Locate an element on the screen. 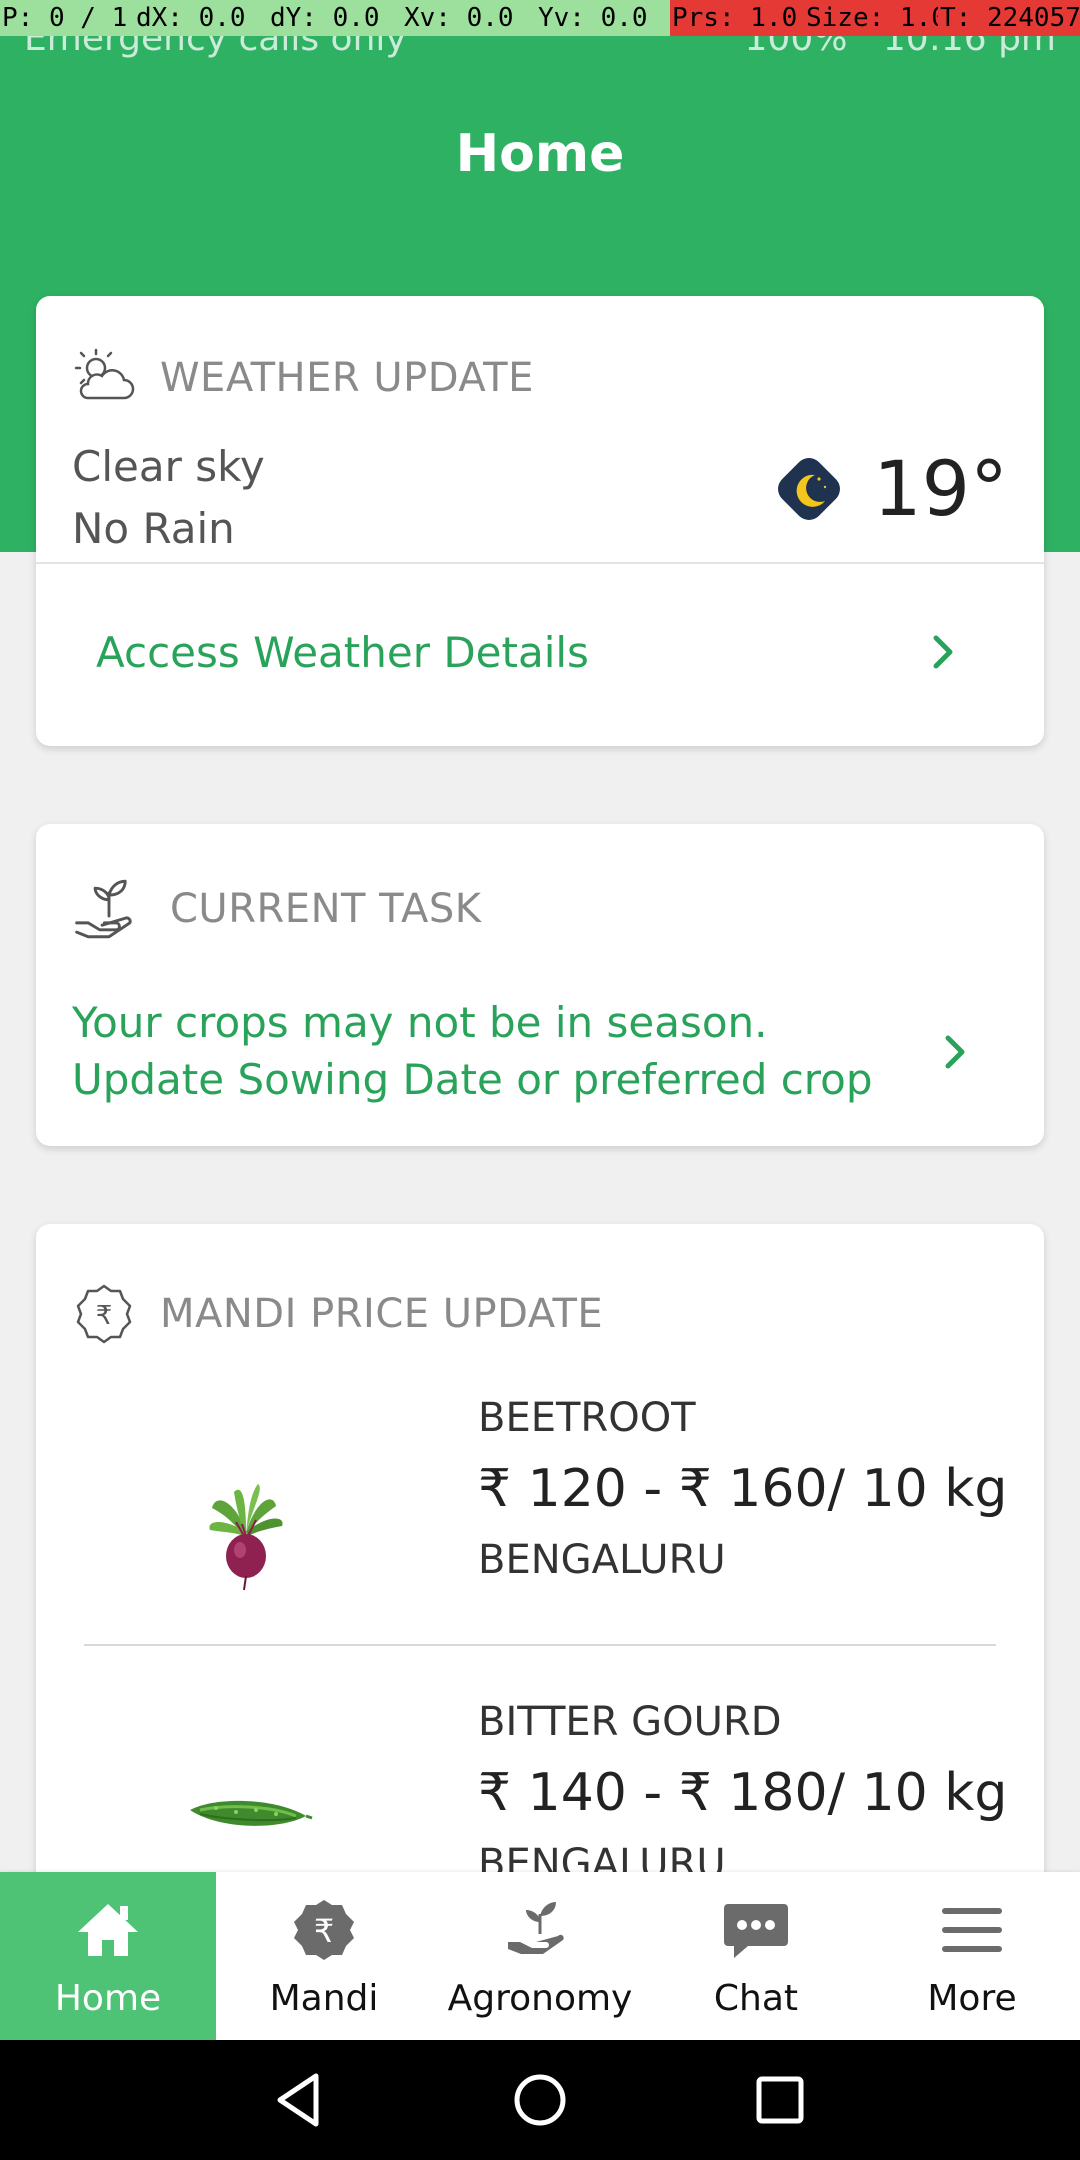 This screenshot has height=2160, width=1080. rain-status: No Rain is located at coordinates (153, 528).